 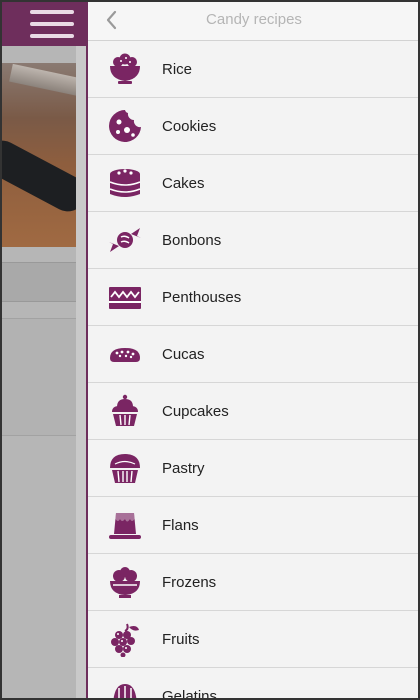 What do you see at coordinates (38, 377) in the screenshot?
I see `background-panel` at bounding box center [38, 377].